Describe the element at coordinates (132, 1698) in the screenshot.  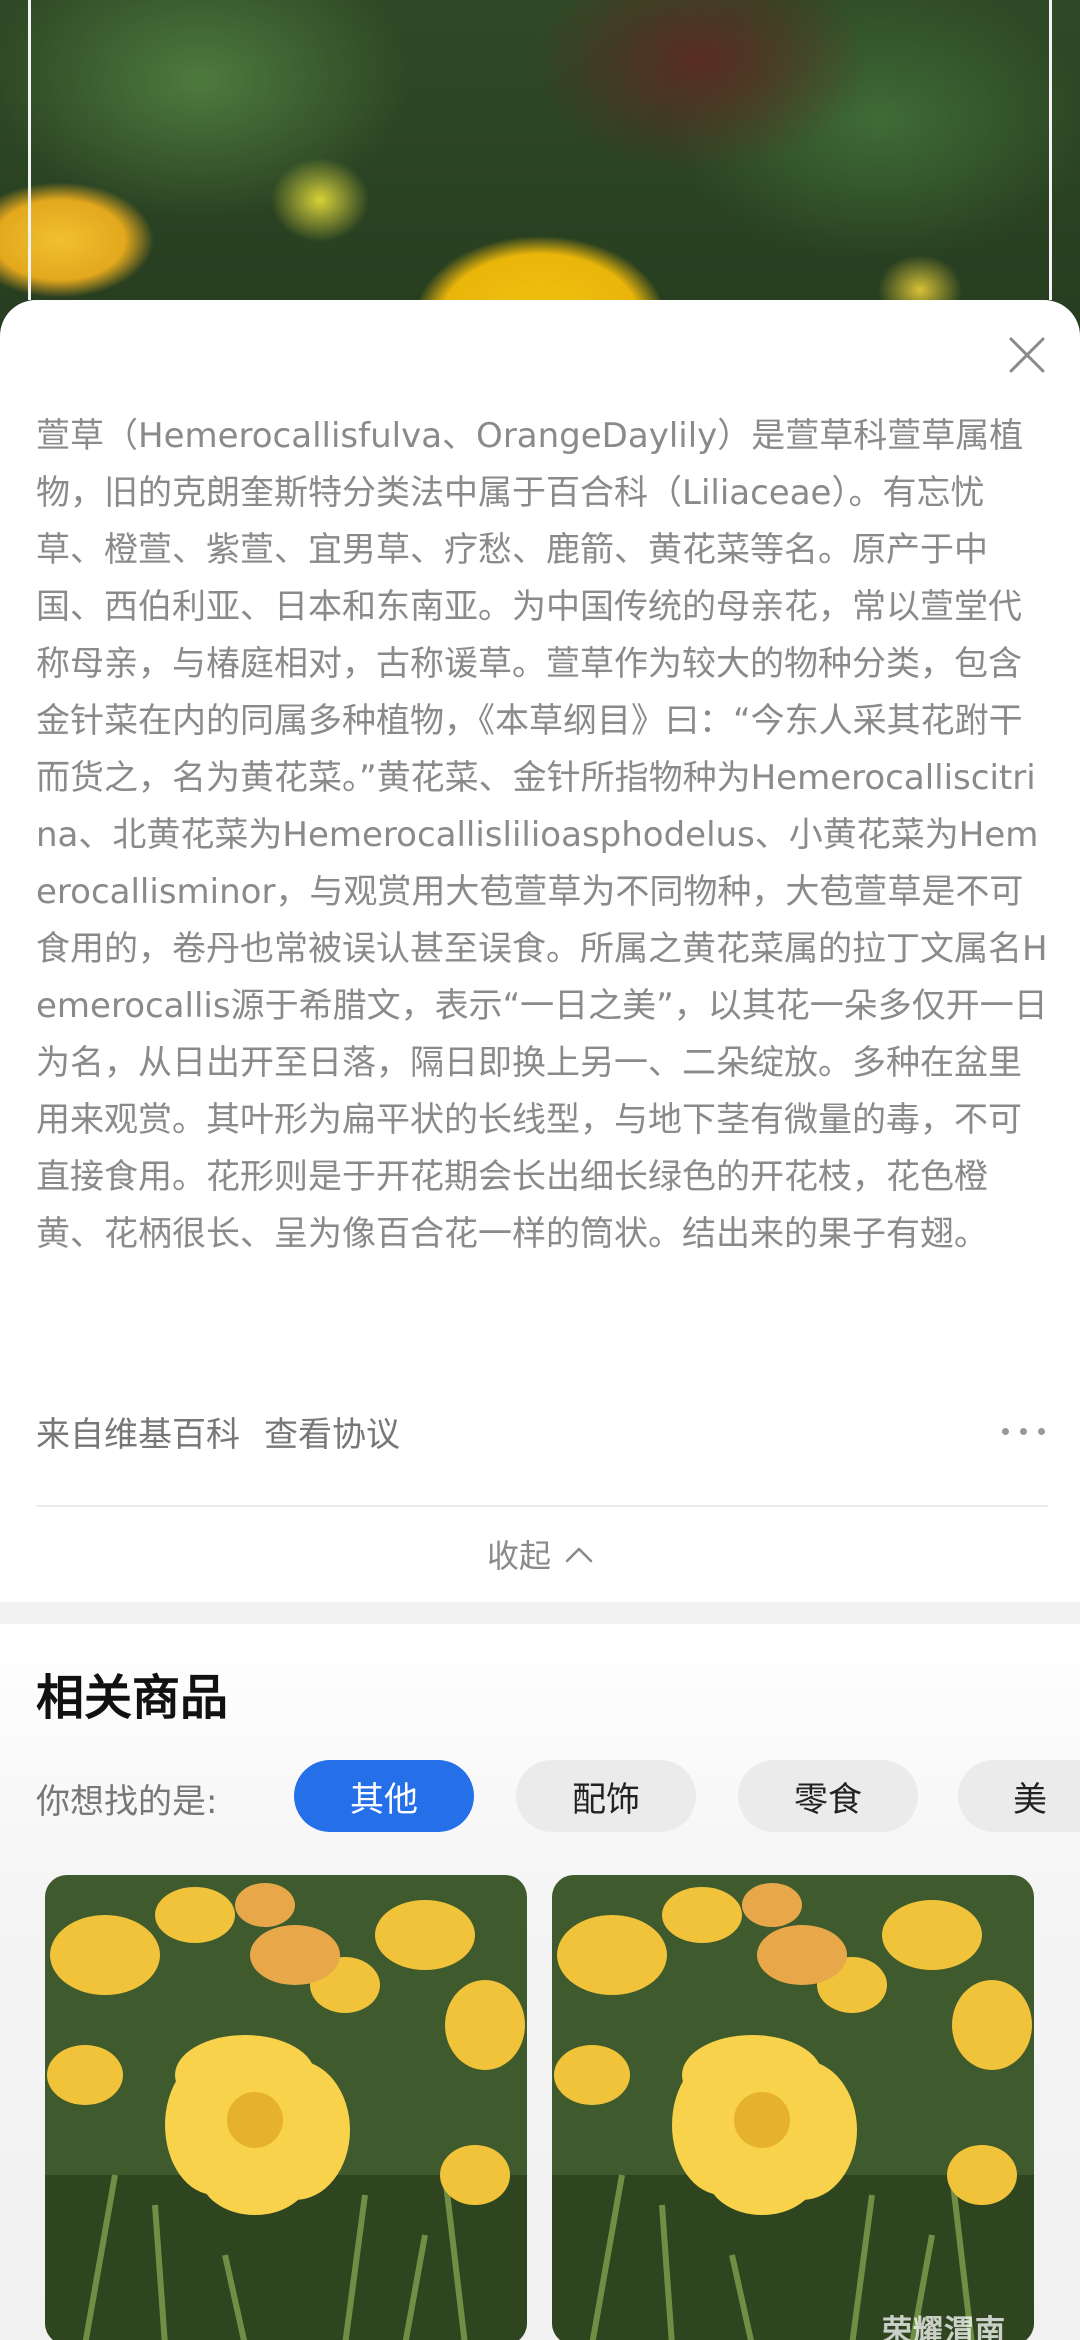
I see `section-title: 相关商品` at that location.